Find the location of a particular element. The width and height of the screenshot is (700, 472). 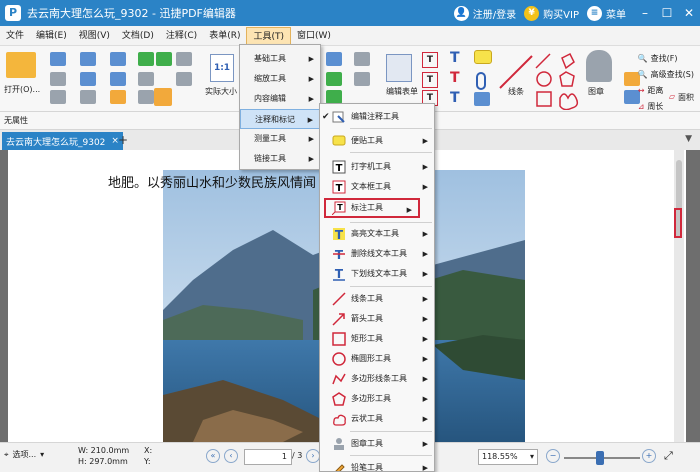

callout-tool-icon: T is located at coordinates (430, 80).